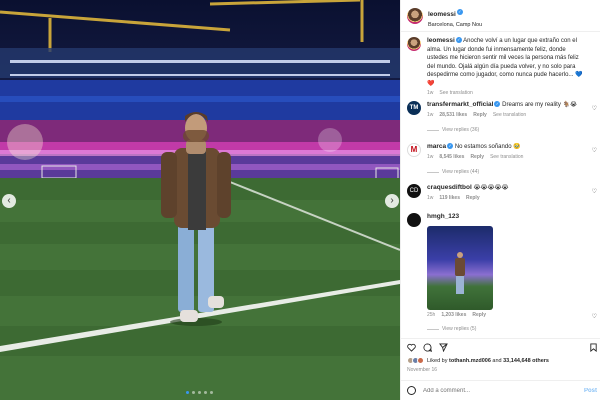  Describe the element at coordinates (460, 104) in the screenshot. I see `commenter-username: transfermarkt_official` at that location.